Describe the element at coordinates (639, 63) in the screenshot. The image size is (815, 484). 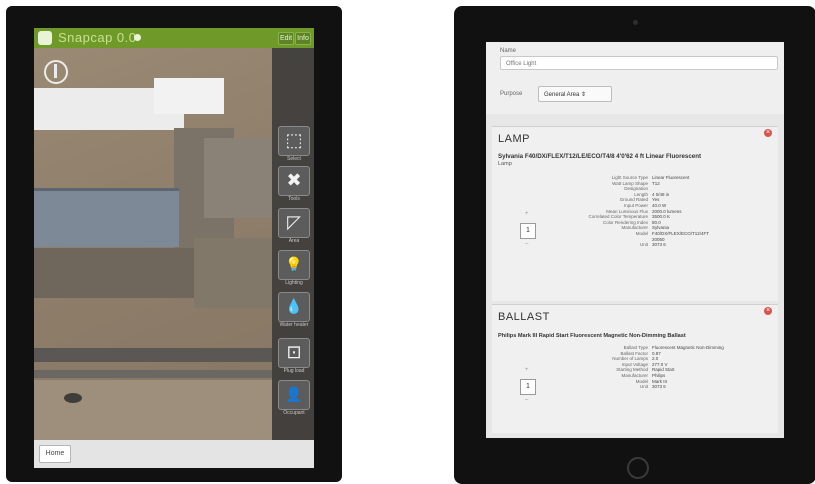
I see `name-input: Office Light` at that location.